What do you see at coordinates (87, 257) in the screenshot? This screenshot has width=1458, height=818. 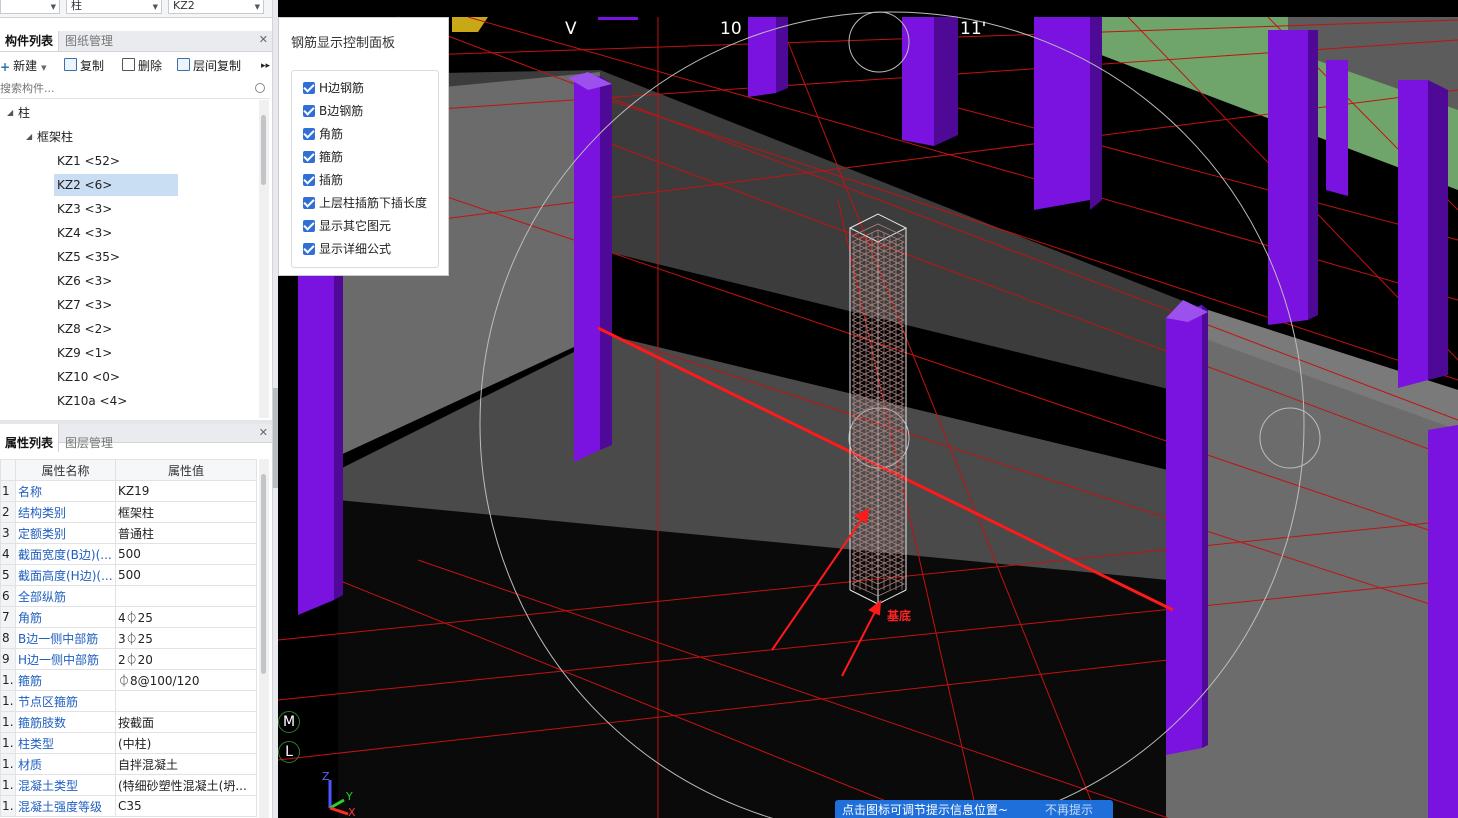 I see `tree-item: KZ5 <35>` at bounding box center [87, 257].